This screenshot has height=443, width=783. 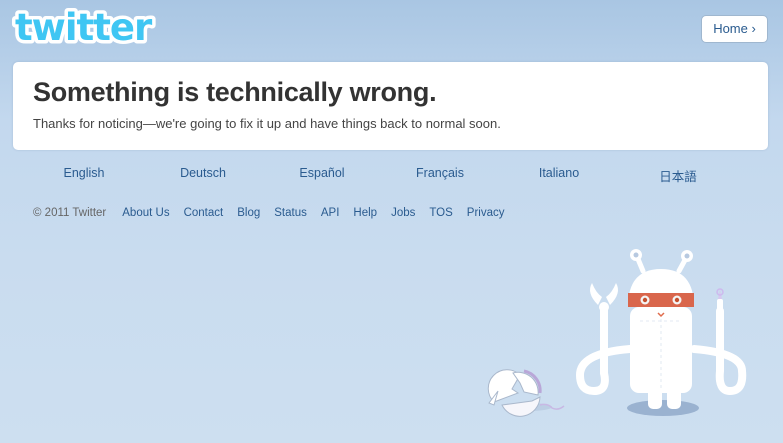 I want to click on copyright-text: © 2011 Twitter, so click(x=70, y=213).